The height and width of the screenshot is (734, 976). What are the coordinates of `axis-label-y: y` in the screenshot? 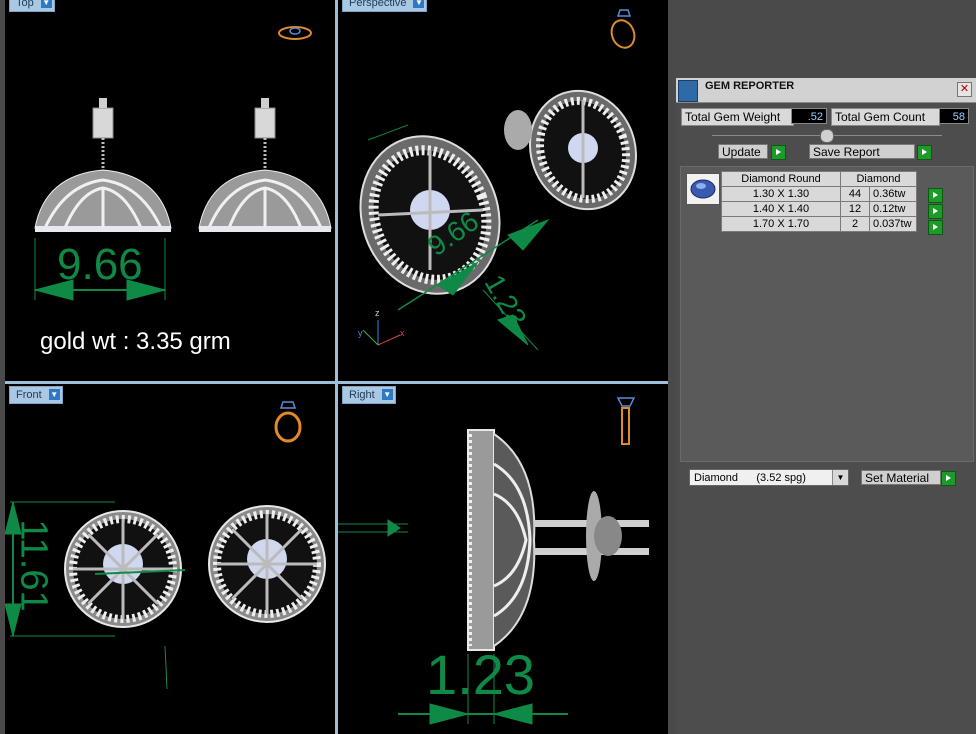 It's located at (360, 333).